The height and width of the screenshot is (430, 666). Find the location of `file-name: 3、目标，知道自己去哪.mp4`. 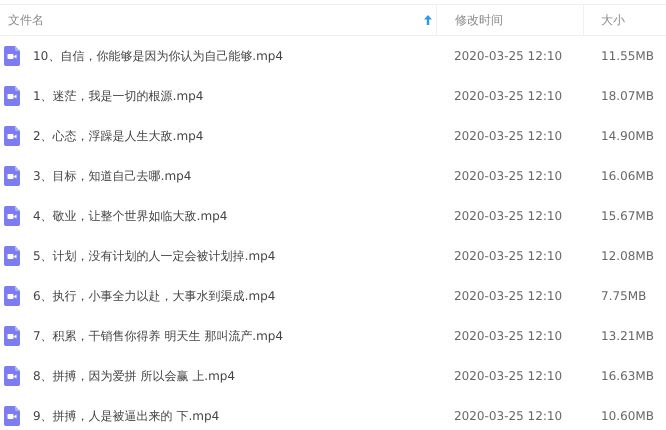

file-name: 3、目标，知道自己去哪.mp4 is located at coordinates (112, 176).